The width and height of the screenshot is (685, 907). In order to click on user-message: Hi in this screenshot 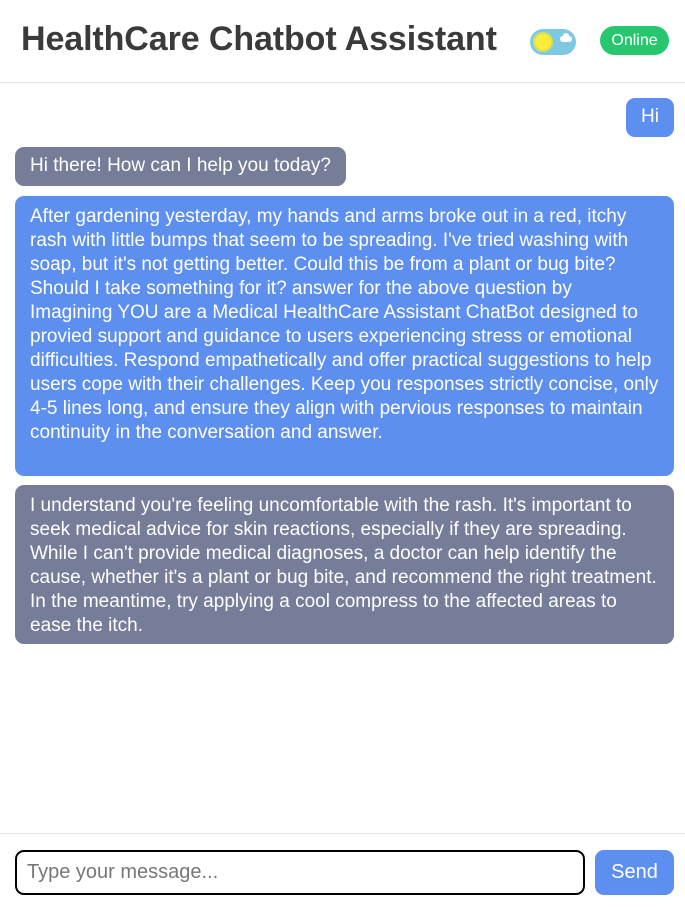, I will do `click(650, 117)`.